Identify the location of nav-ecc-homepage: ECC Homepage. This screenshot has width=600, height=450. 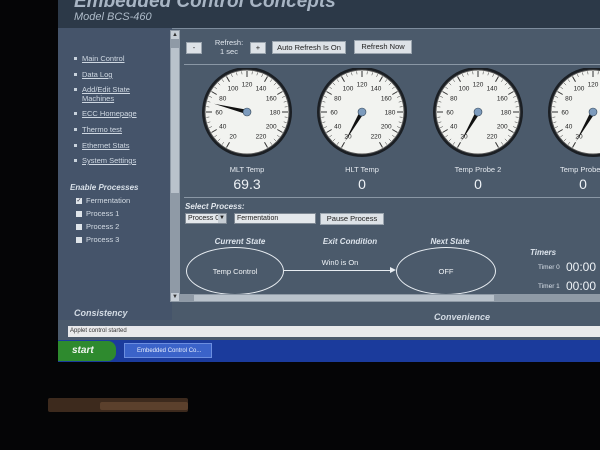
(105, 113).